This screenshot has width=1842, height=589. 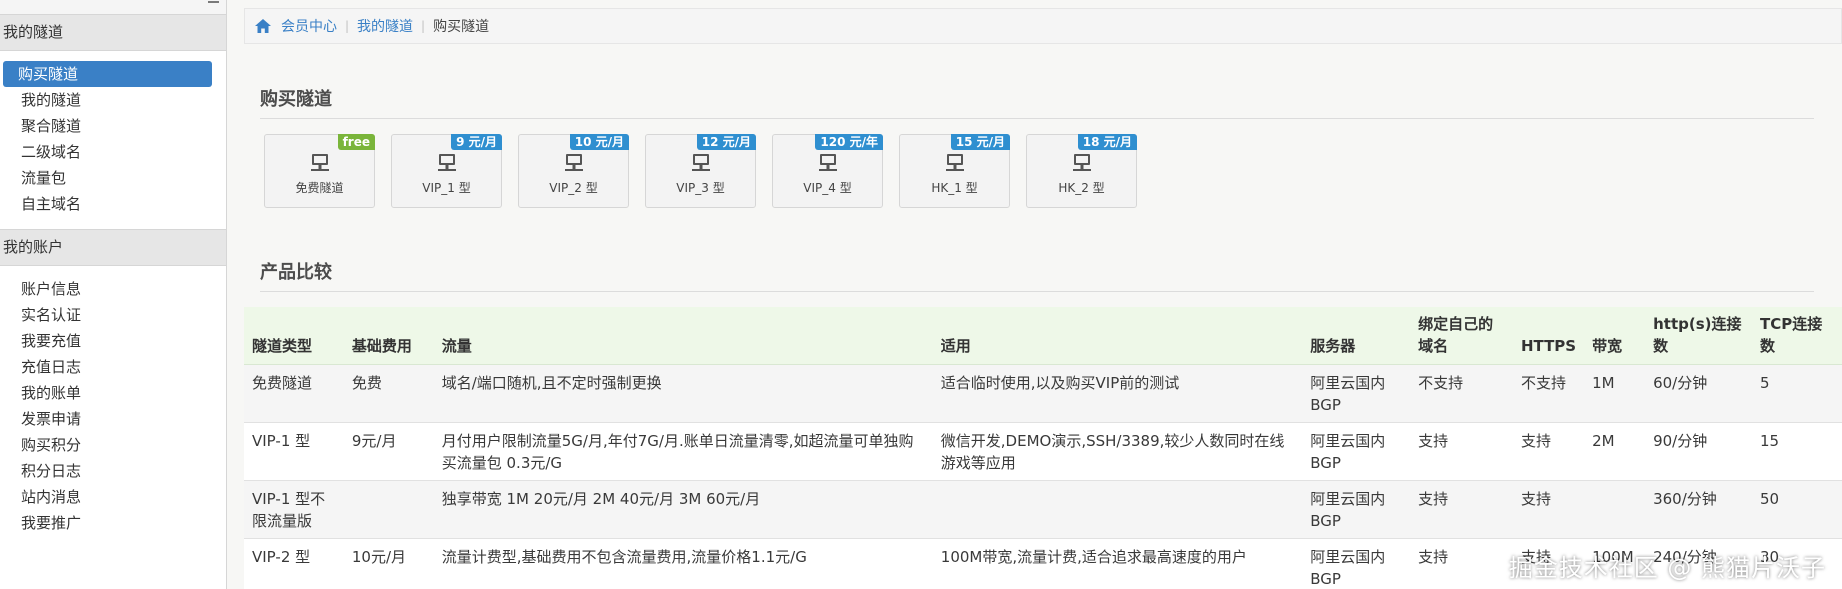 I want to click on price-tag: 15 元/月, so click(x=980, y=142).